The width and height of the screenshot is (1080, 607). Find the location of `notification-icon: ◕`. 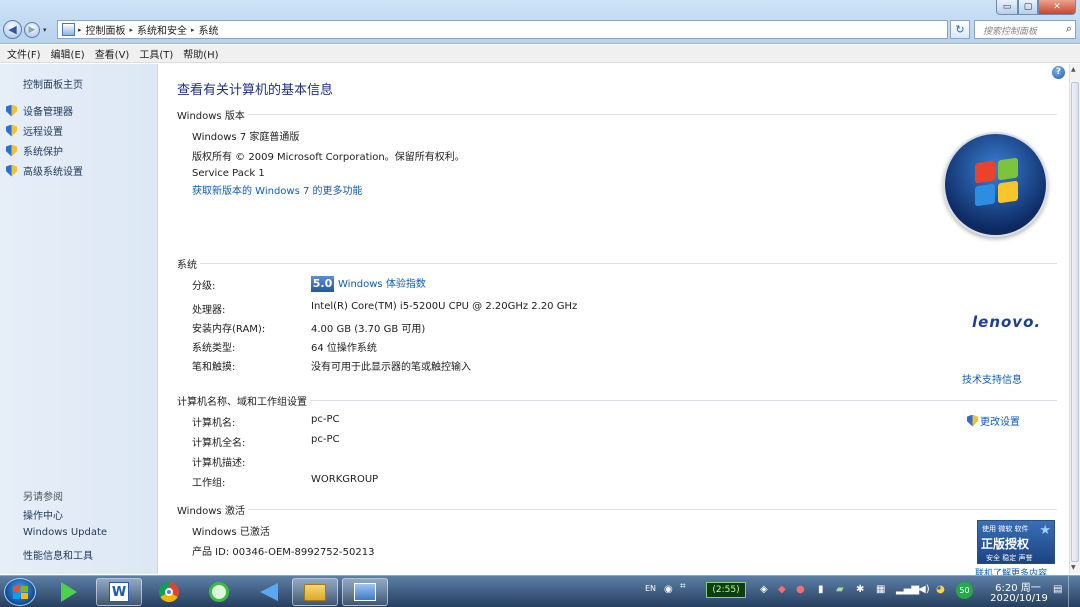

notification-icon: ◕ is located at coordinates (940, 589).